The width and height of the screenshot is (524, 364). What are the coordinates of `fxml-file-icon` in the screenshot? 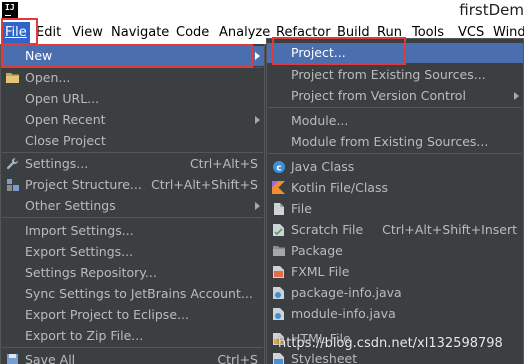 It's located at (278, 272).